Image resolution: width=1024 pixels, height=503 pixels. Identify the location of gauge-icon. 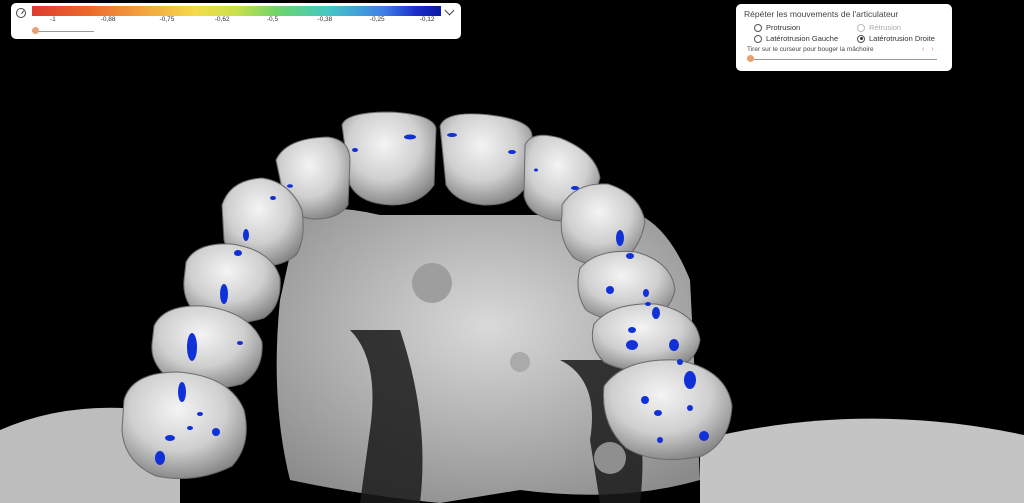
(21, 13).